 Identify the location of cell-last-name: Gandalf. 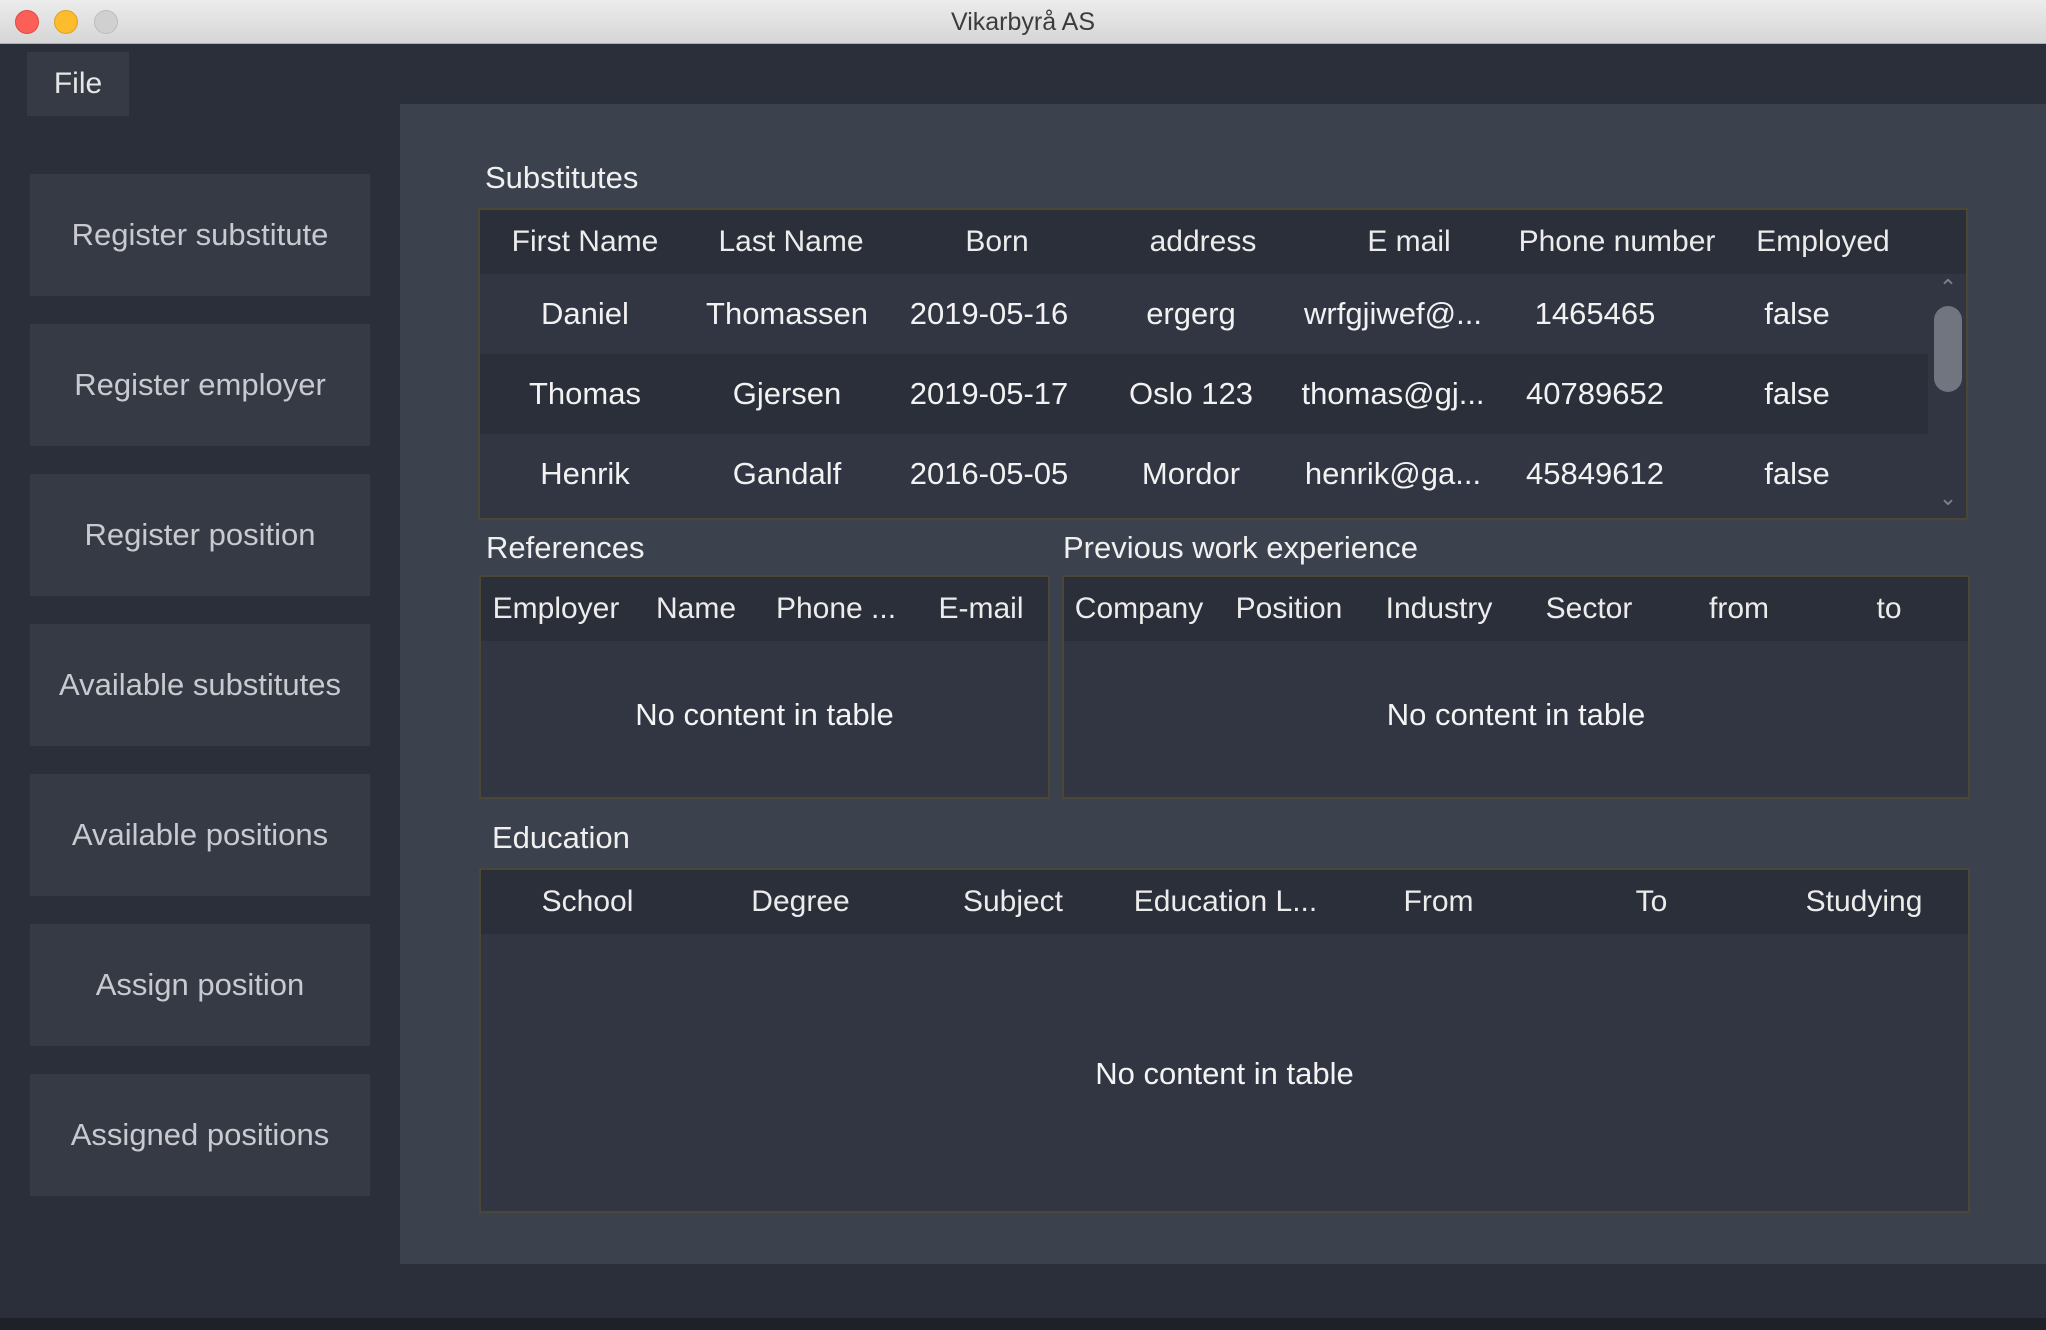
(787, 473).